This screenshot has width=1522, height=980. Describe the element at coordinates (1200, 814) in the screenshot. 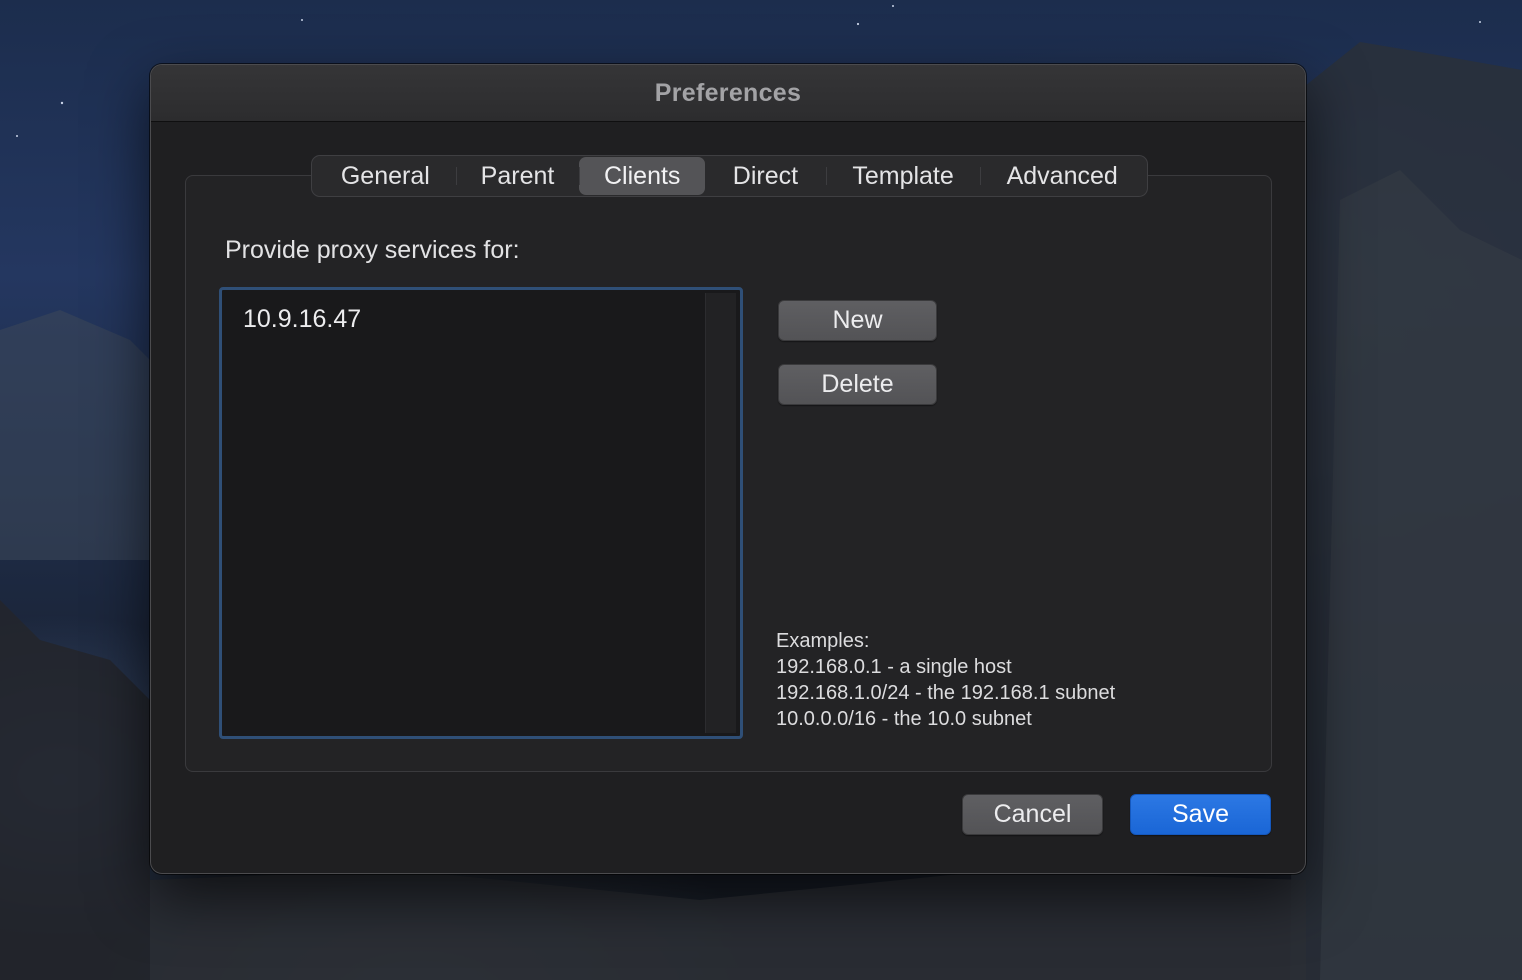

I see `save-button: Save` at that location.